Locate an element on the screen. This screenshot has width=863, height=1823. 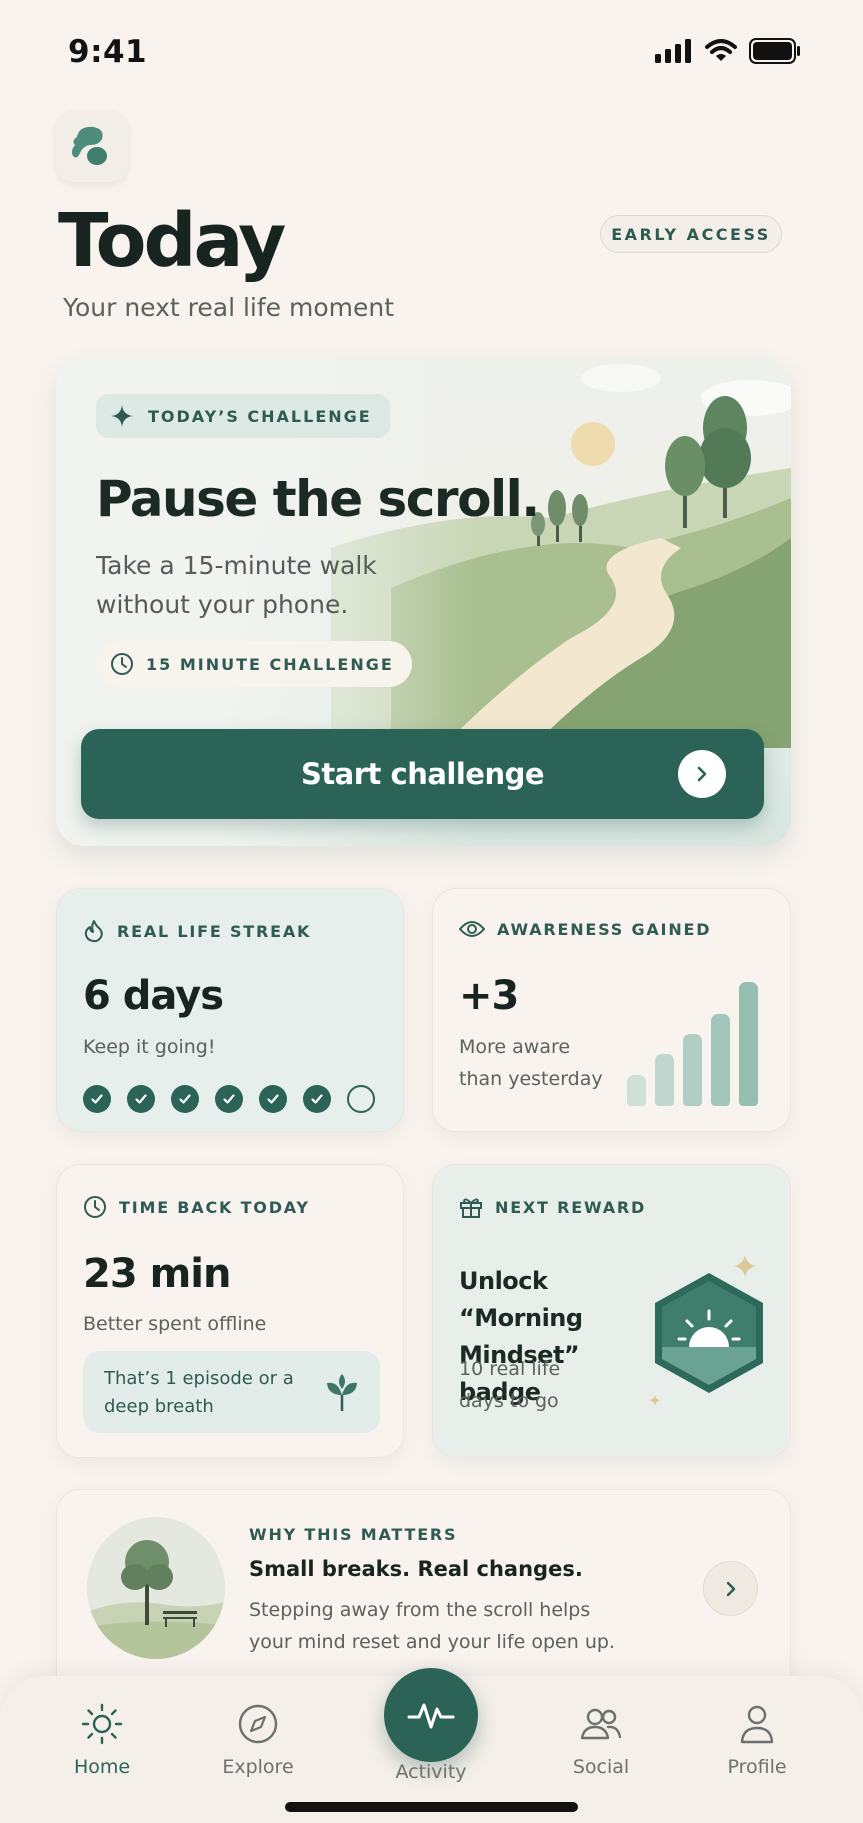
streak-label-row: REAL LIFE STREAK is located at coordinates (197, 931).